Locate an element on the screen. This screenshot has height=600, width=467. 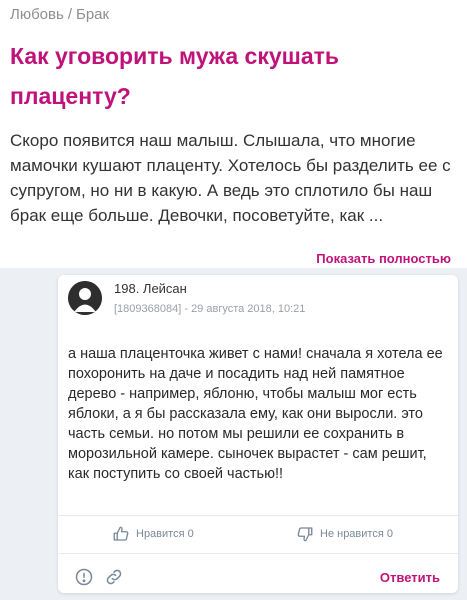
user-silhouette-icon is located at coordinates (85, 298).